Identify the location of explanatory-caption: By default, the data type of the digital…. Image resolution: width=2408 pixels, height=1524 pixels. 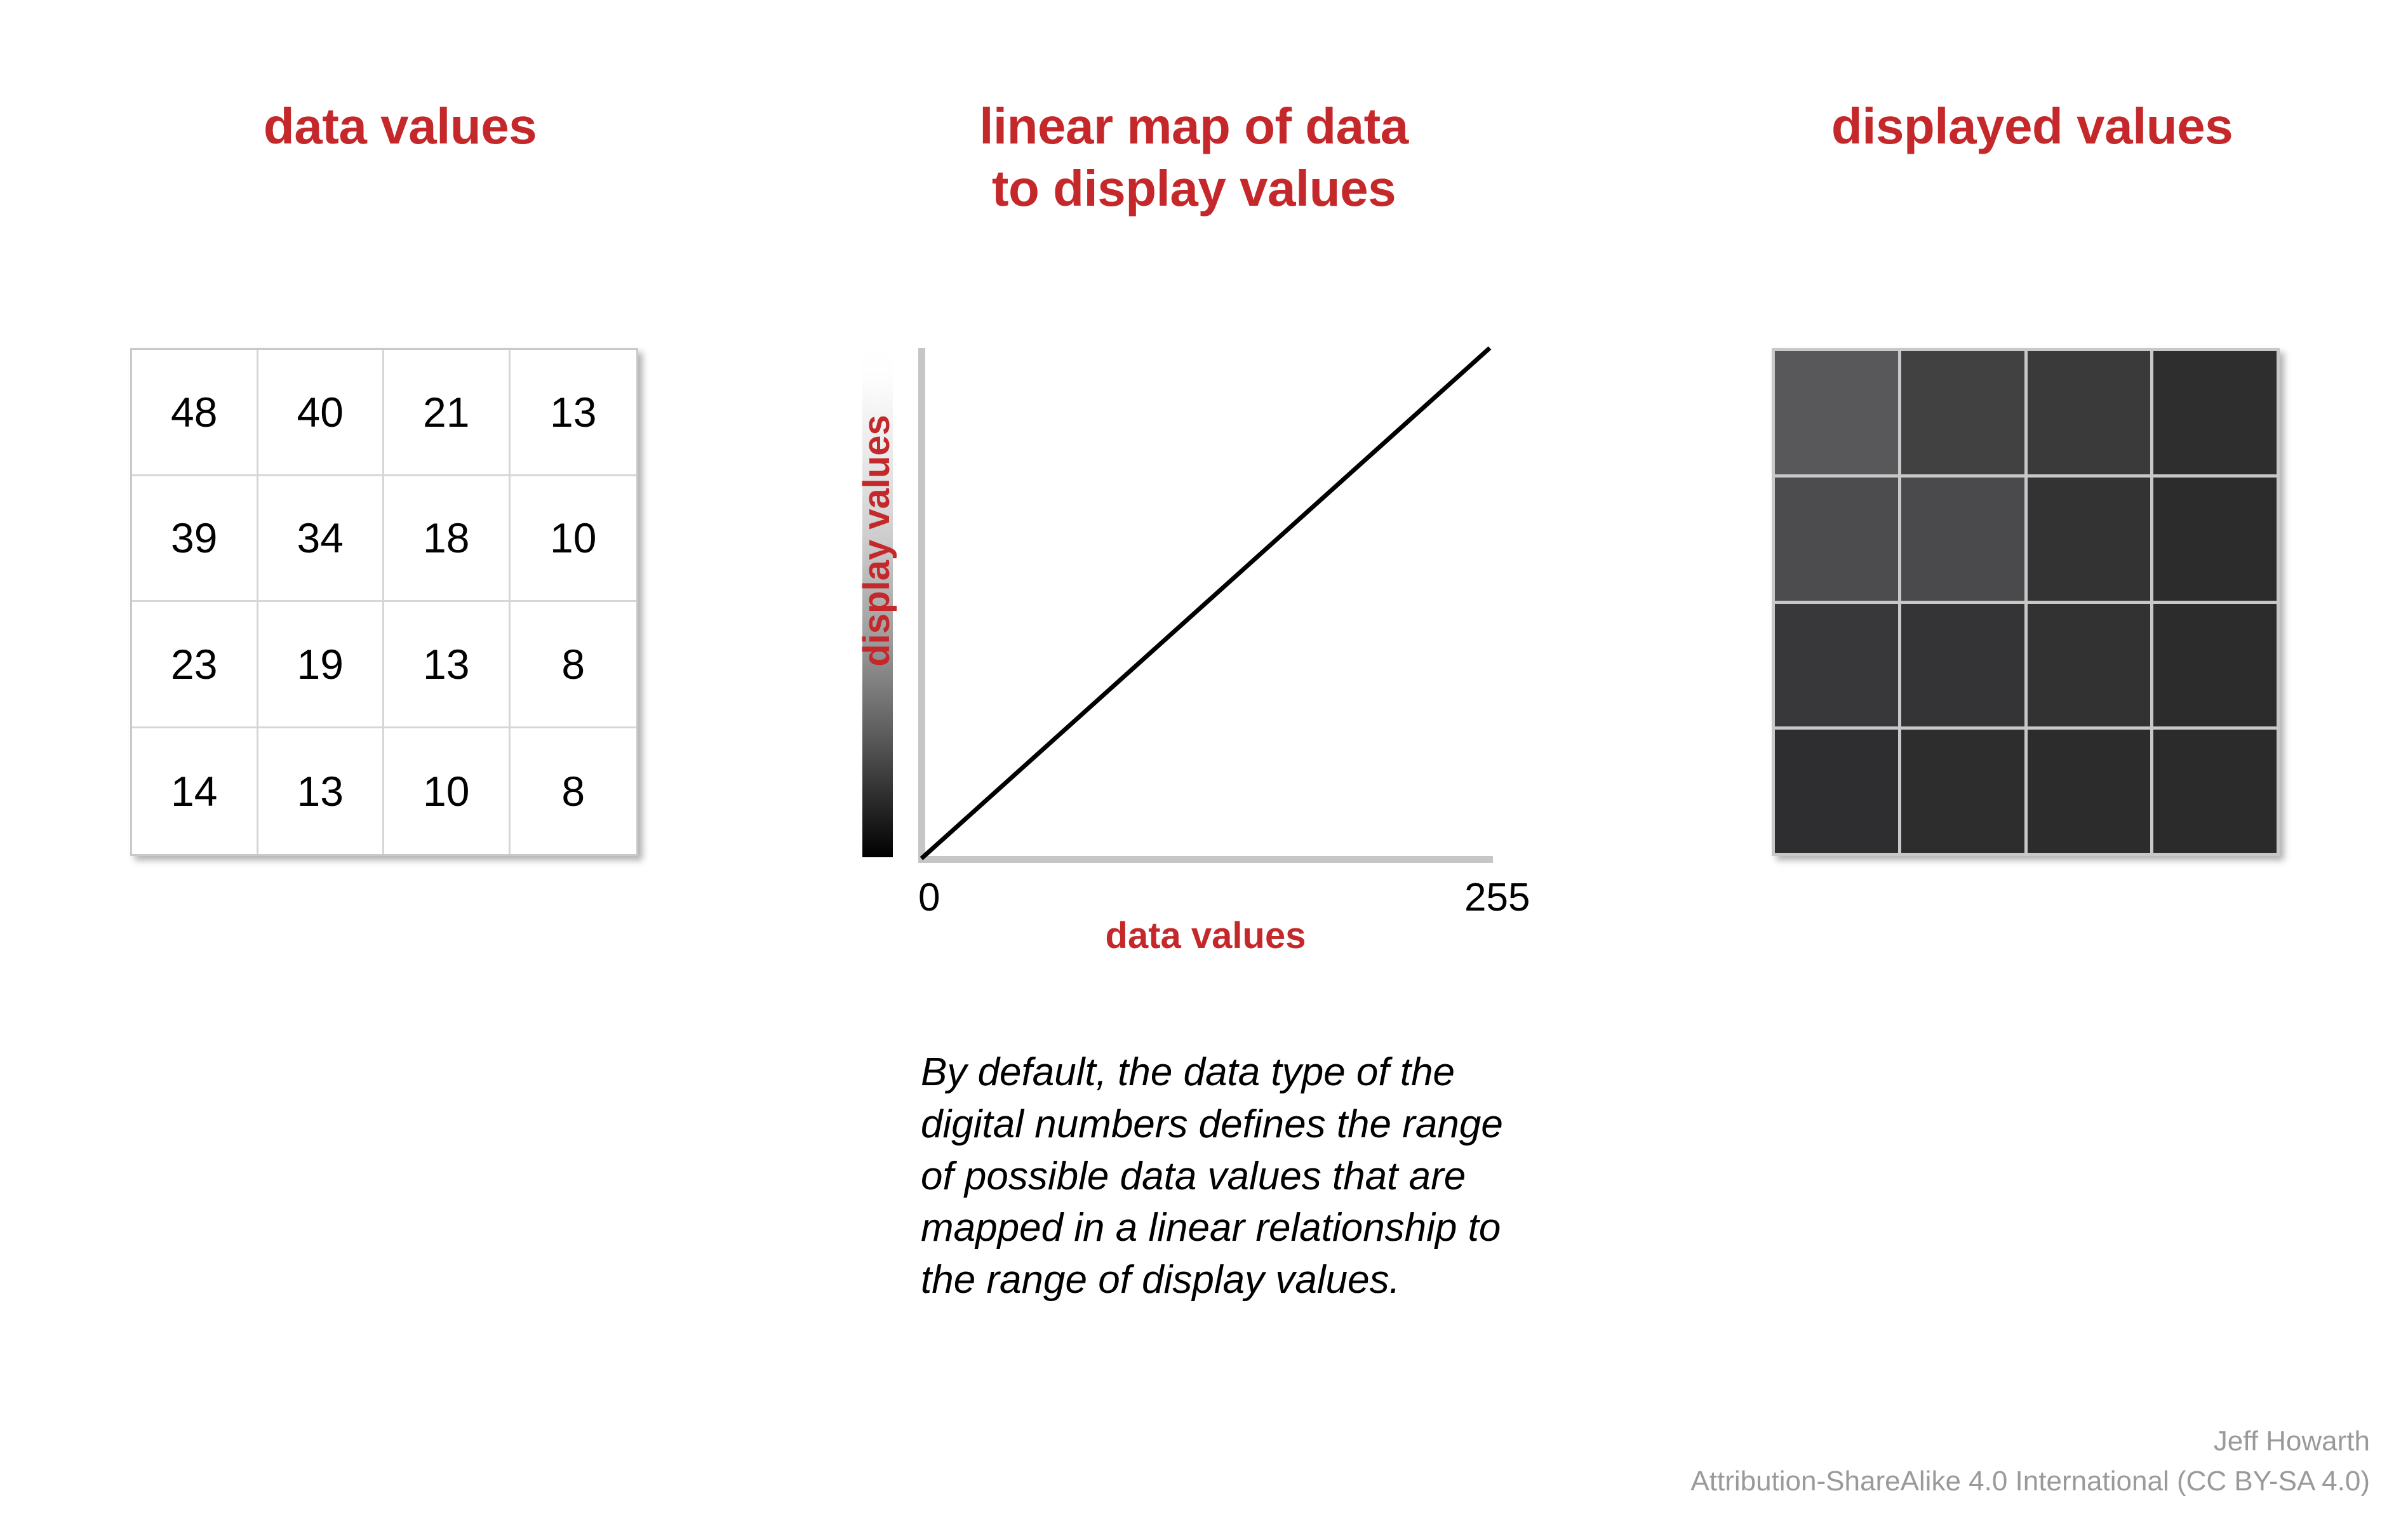
(1212, 1176).